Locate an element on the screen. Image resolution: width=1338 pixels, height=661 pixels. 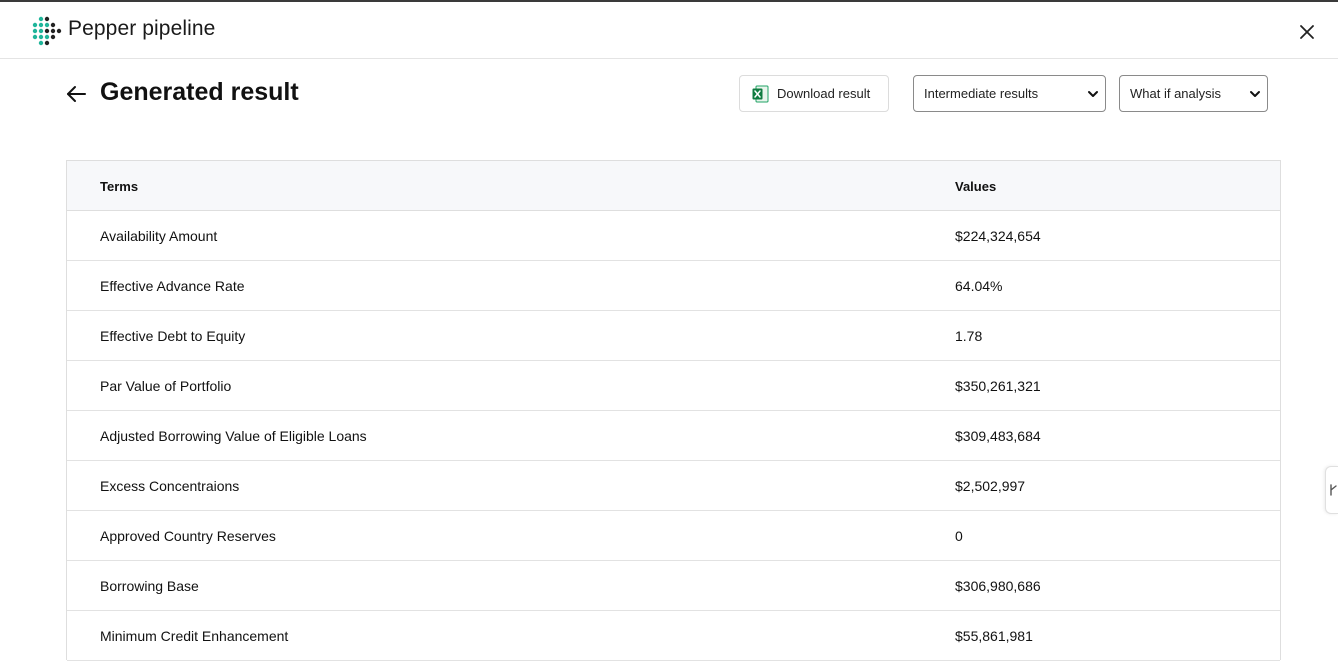
table-row: Par Value of Portfolio $350,261,321 is located at coordinates (673, 386).